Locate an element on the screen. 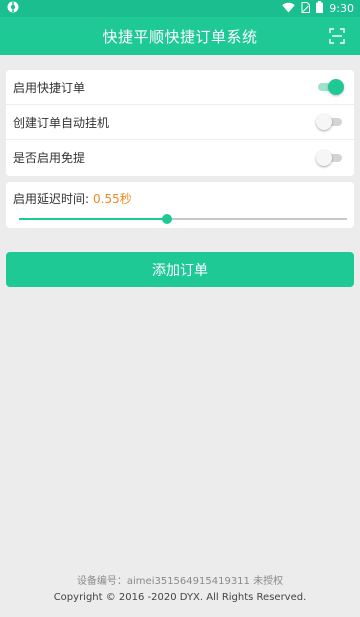 This screenshot has width=360, height=617. setting-label: 是否启用免提 is located at coordinates (49, 158).